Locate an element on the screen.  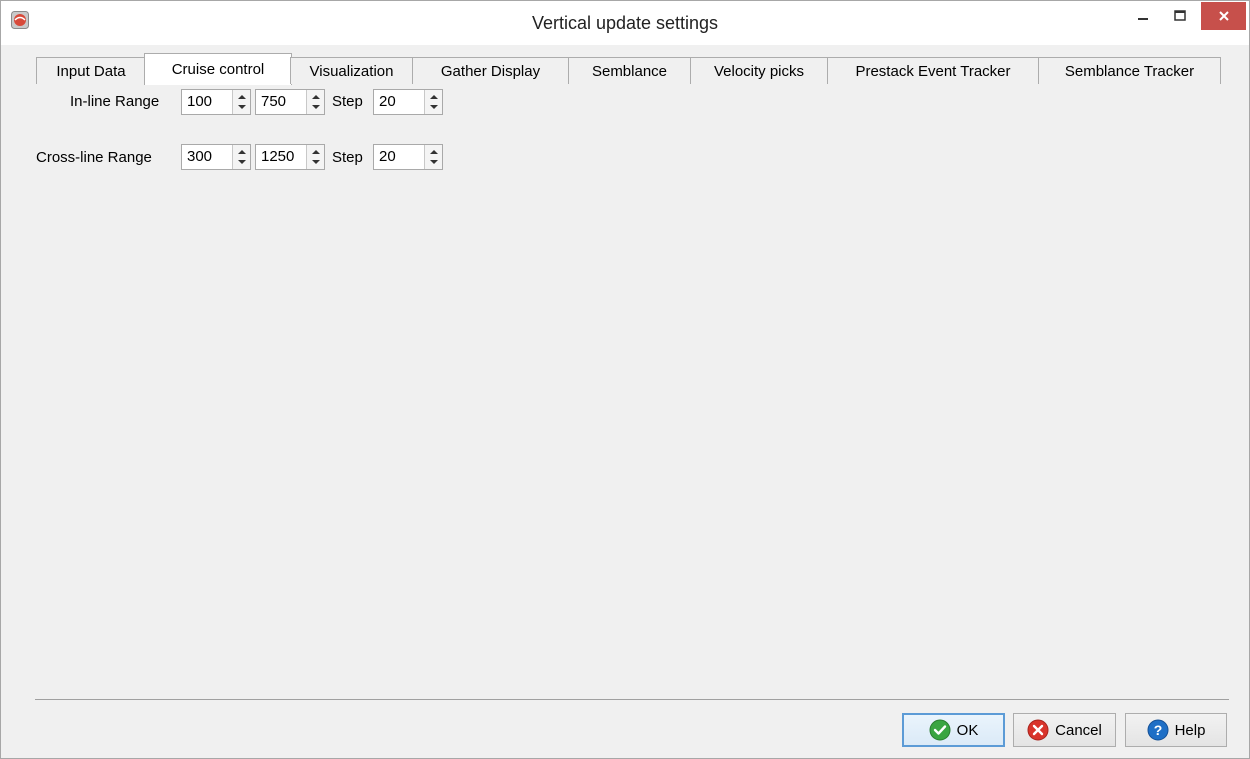
close-button is located at coordinates (1223, 16).